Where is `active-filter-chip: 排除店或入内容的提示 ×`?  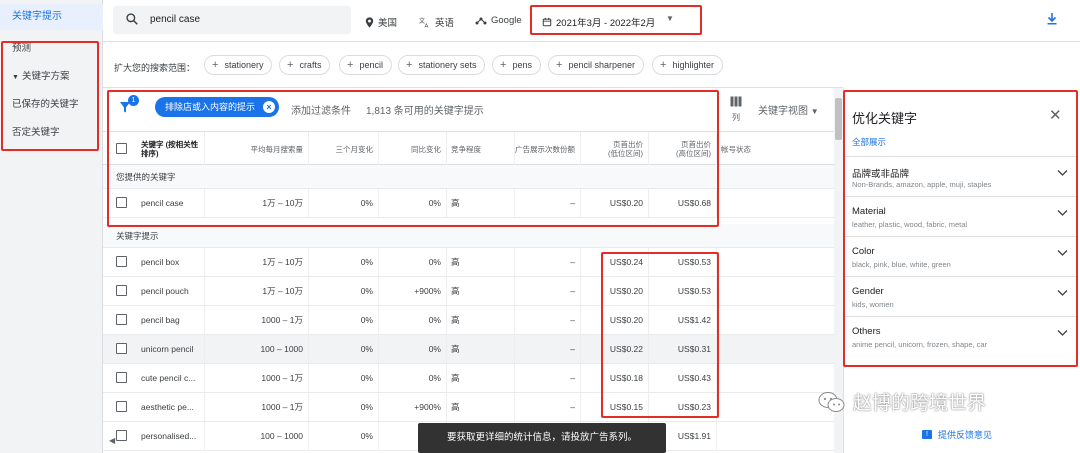
active-filter-chip: 排除店或入内容的提示 × is located at coordinates (217, 107).